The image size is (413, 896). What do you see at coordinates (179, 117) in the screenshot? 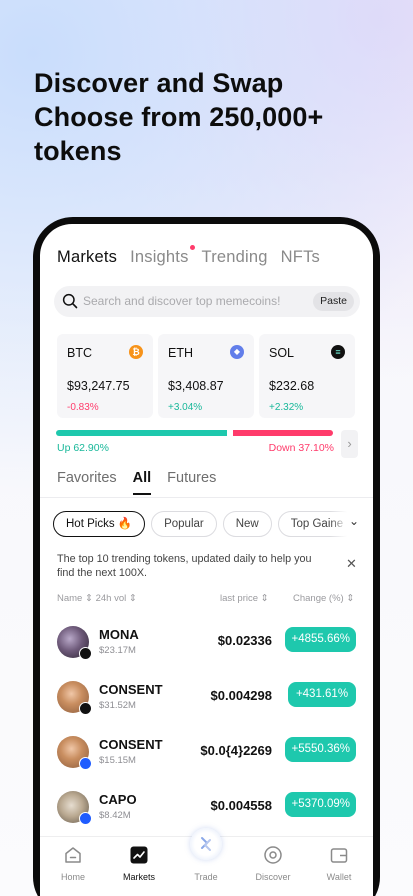
I see `headline-line: Choose from 250,000+` at bounding box center [179, 117].